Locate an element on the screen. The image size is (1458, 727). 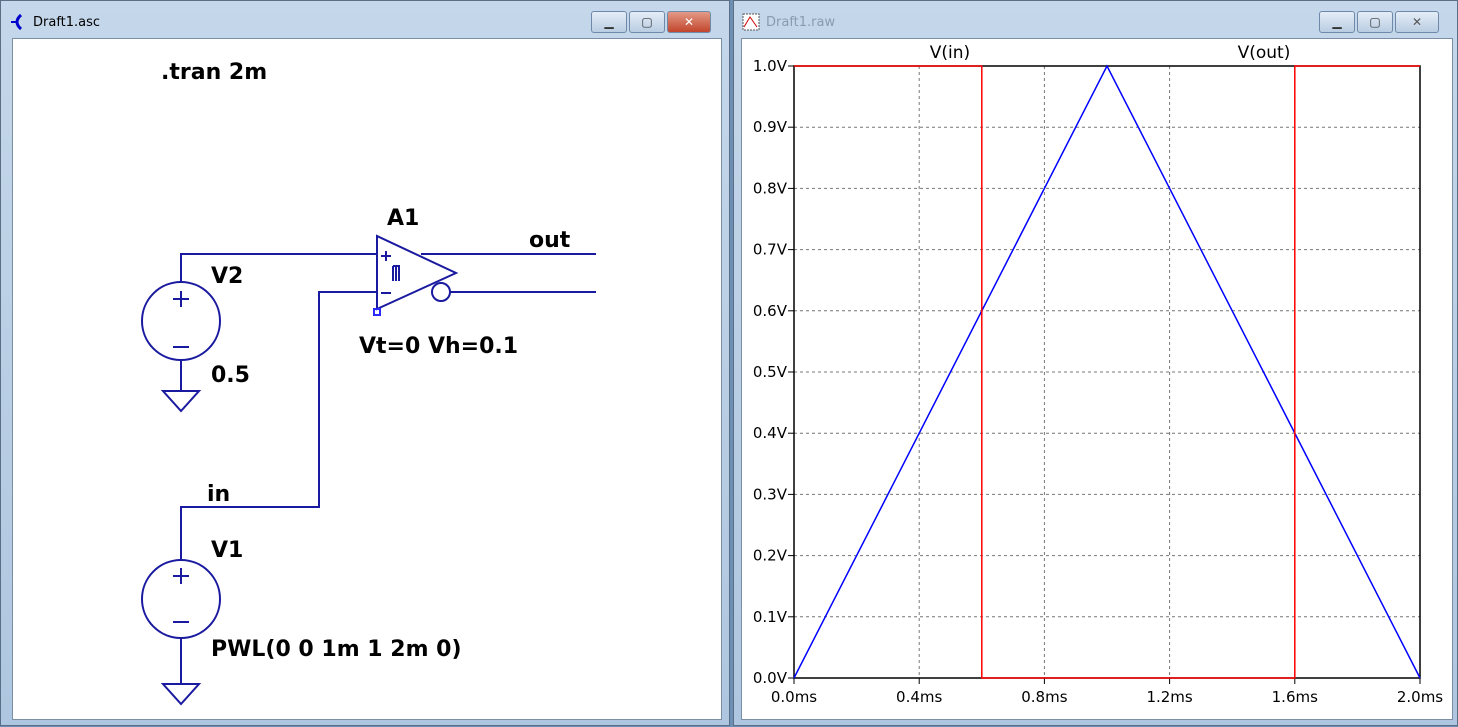
y-tick-label: 0.7V is located at coordinates (770, 250).